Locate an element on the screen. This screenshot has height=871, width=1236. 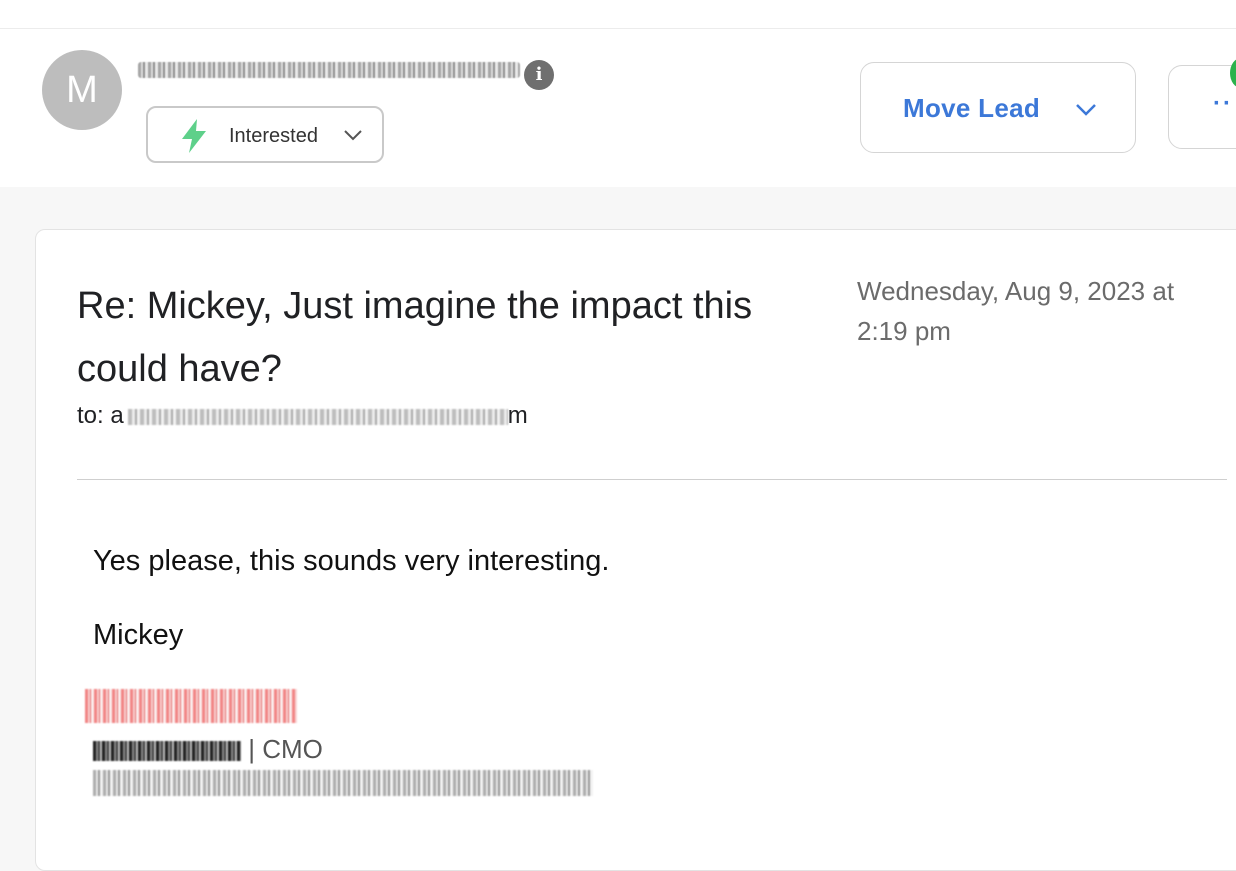
email-signoff: Mickey is located at coordinates (138, 635).